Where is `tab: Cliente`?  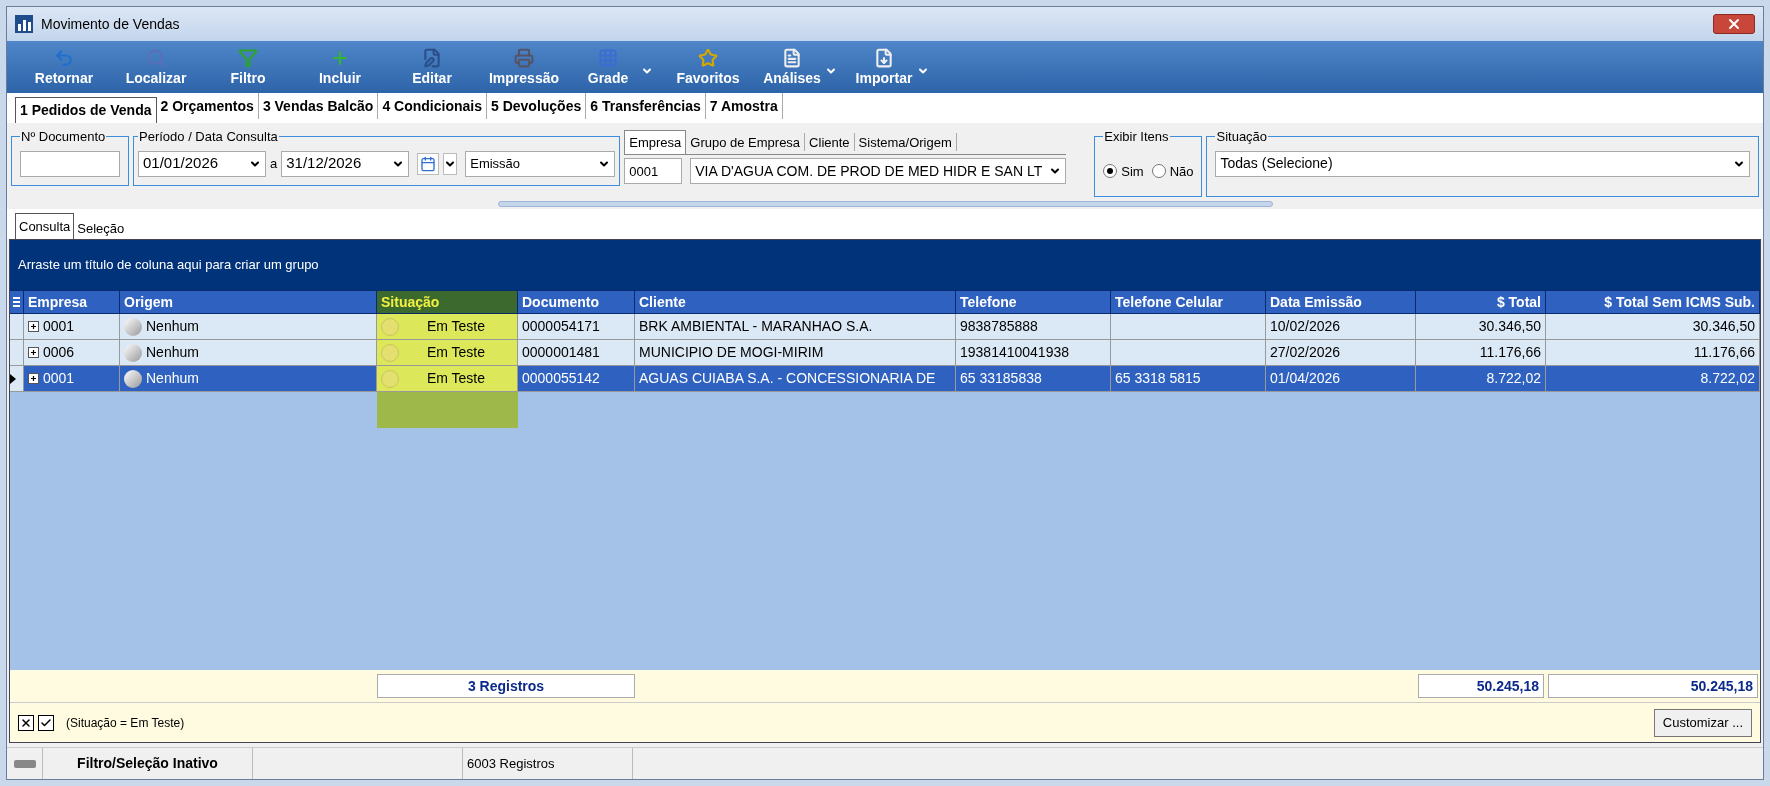 tab: Cliente is located at coordinates (830, 142).